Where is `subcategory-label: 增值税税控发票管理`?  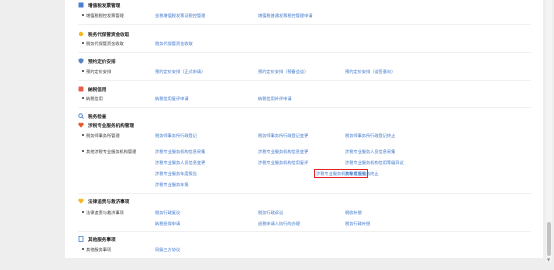 subcategory-label: 增值税税控发票管理 is located at coordinates (103, 15).